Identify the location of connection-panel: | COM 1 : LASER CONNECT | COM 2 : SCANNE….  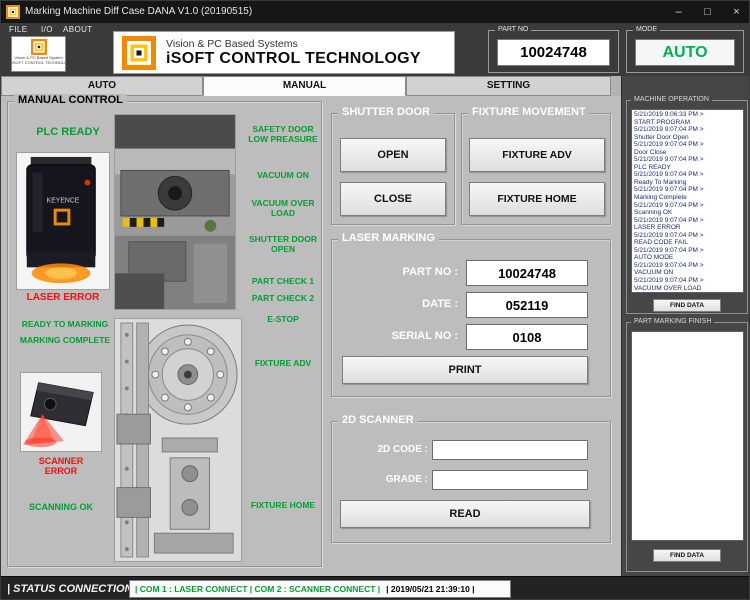
(320, 589).